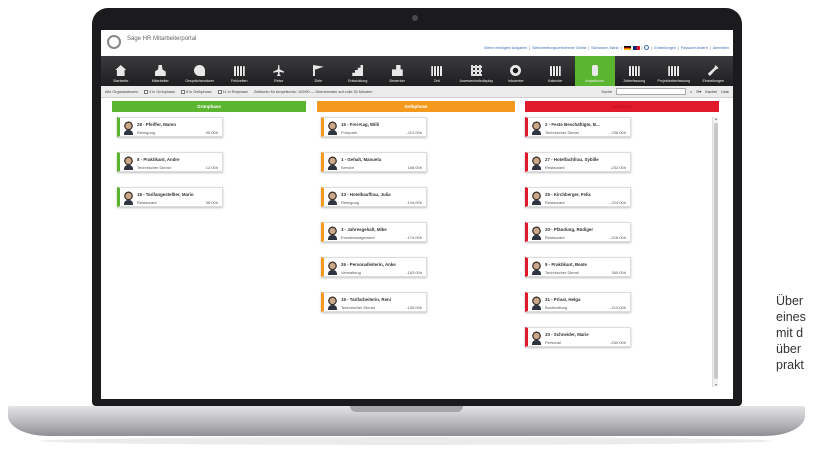 The width and height of the screenshot is (813, 456). What do you see at coordinates (665, 48) in the screenshot?
I see `header-link-settings: Einstellungen` at bounding box center [665, 48].